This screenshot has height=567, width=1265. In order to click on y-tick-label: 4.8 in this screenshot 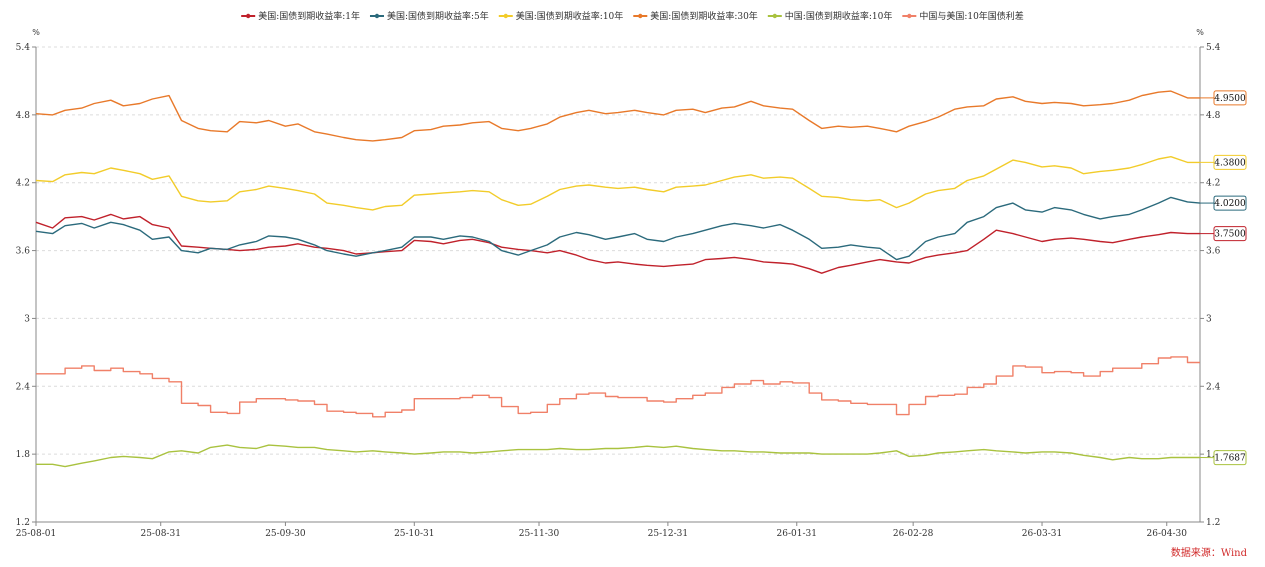, I will do `click(23, 116)`.